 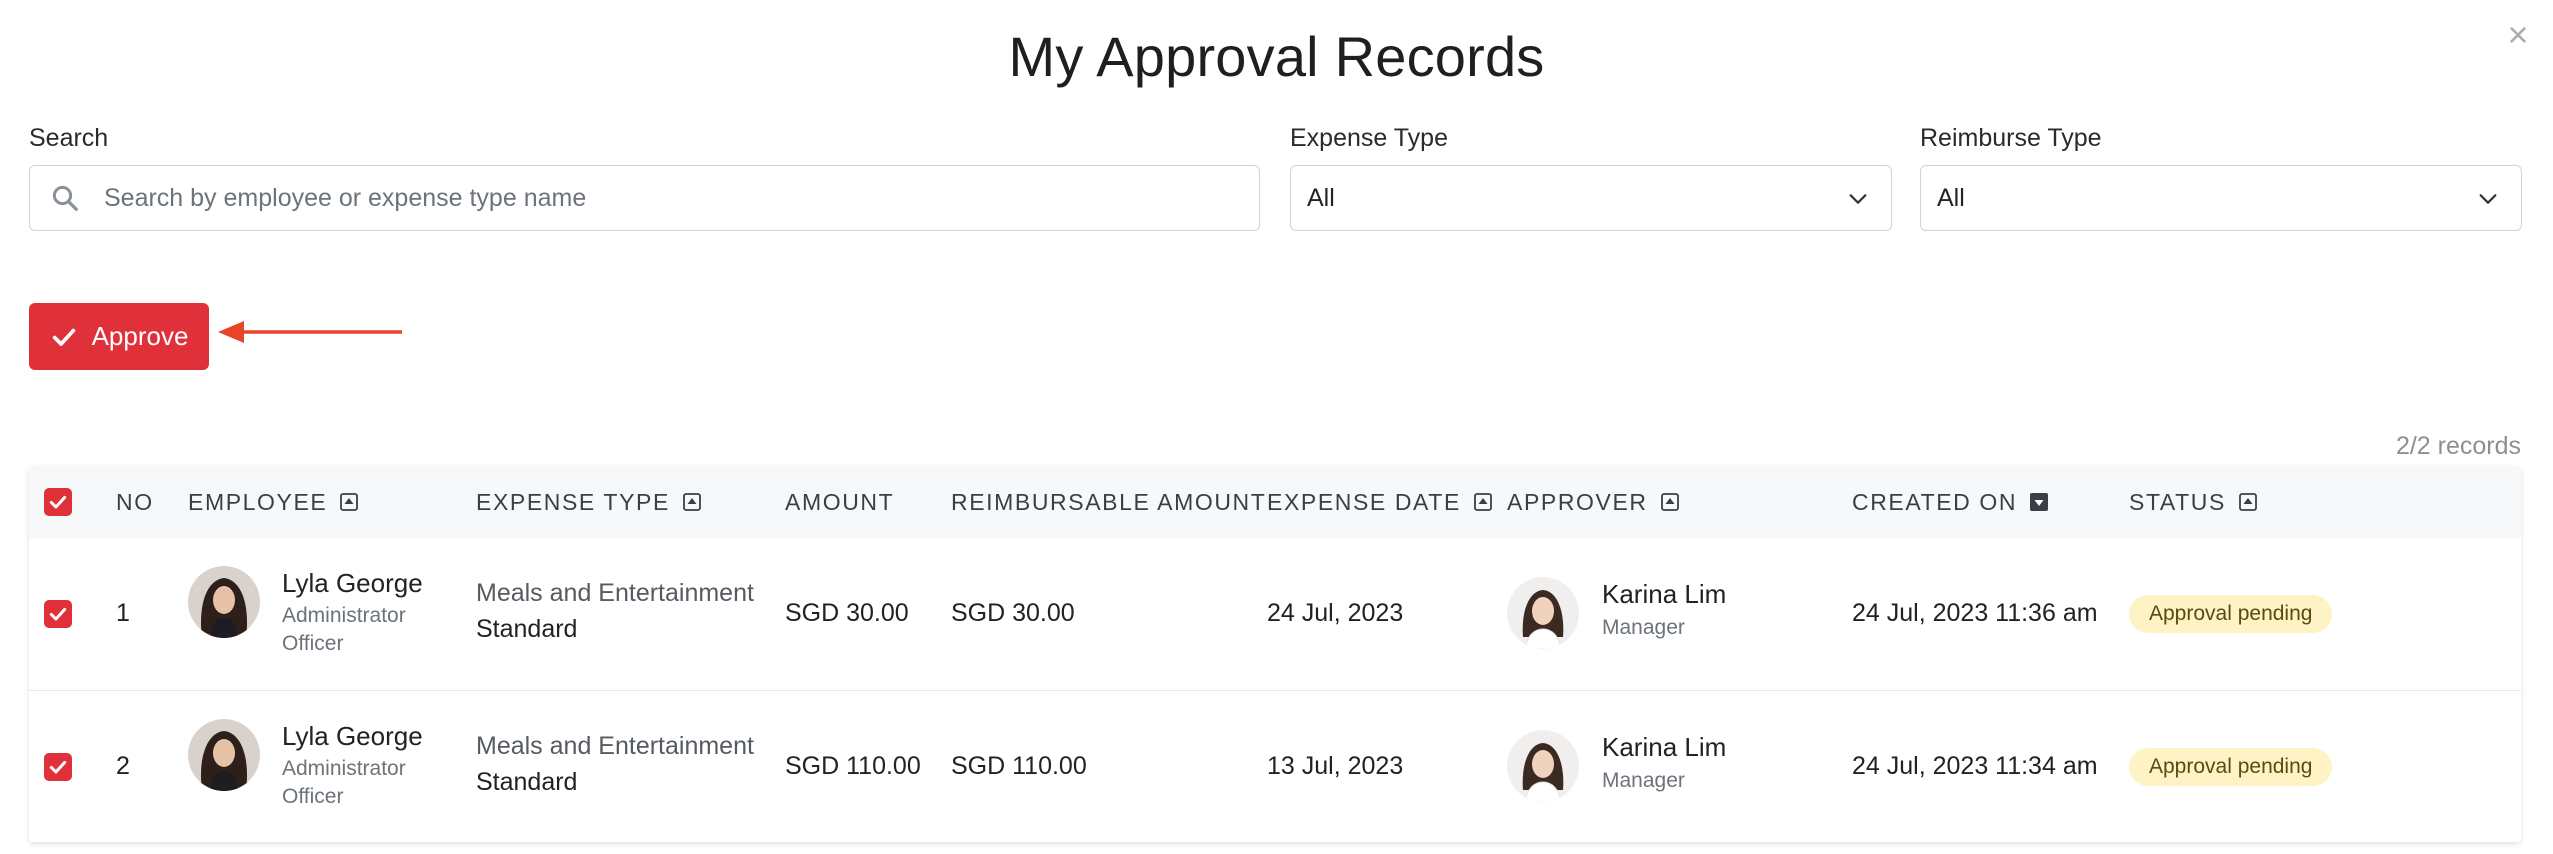 I want to click on expense-date: 13 Jul, 2023, so click(x=1335, y=766).